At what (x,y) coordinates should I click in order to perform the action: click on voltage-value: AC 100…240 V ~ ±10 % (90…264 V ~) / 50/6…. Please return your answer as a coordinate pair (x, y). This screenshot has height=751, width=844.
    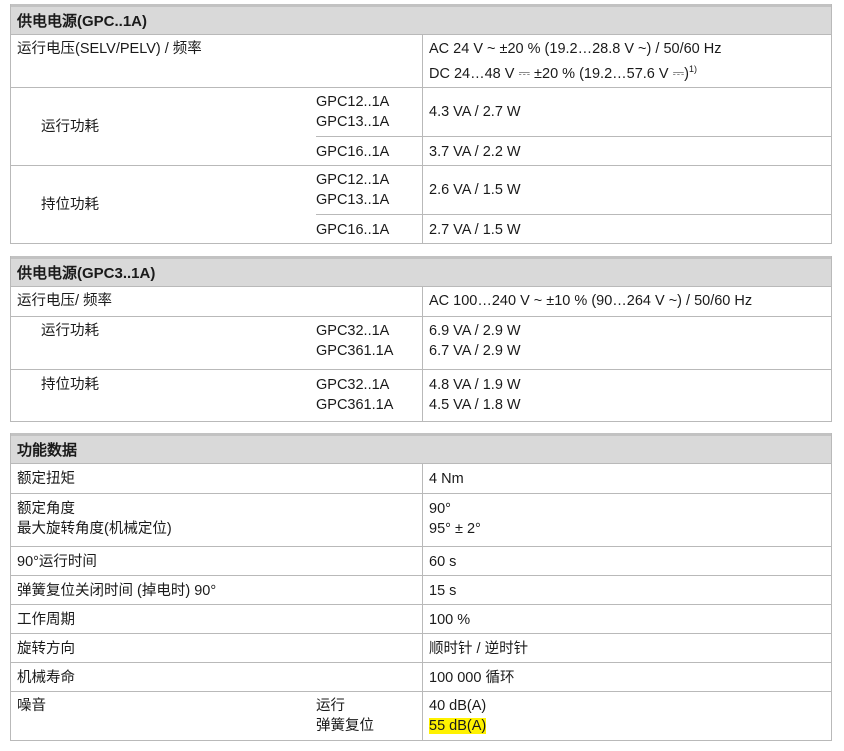
    Looking at the image, I should click on (591, 301).